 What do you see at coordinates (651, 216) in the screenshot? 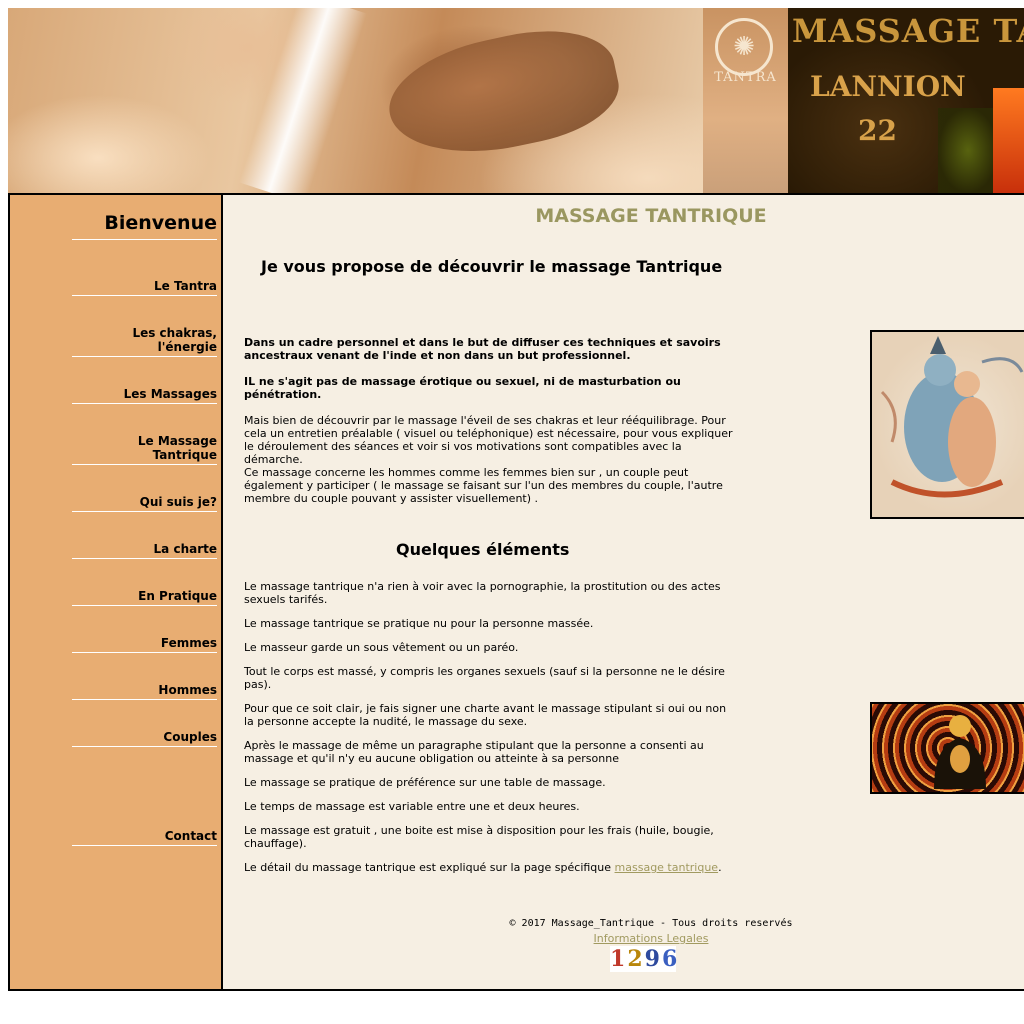
I see `site-heading: MASSAGE TANTRIQUE` at bounding box center [651, 216].